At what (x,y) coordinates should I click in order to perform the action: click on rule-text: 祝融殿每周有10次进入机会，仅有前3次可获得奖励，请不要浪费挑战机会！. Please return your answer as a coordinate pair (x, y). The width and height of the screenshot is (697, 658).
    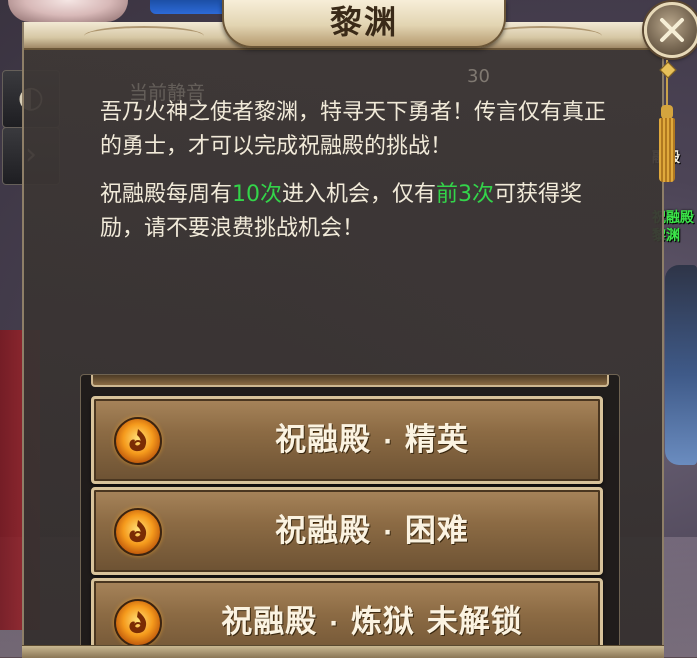
    Looking at the image, I should click on (355, 212).